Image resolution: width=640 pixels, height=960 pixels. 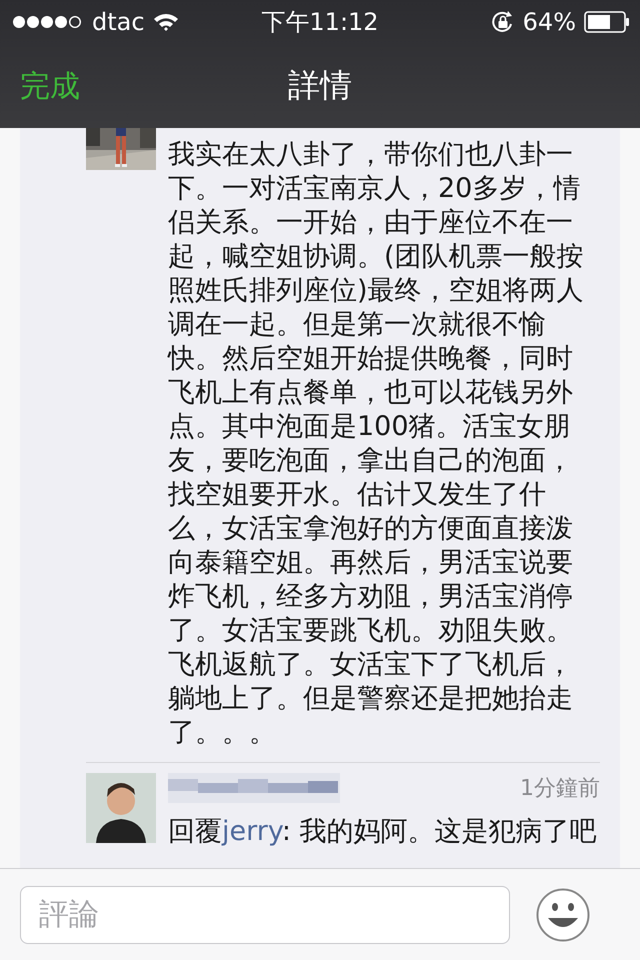 I want to click on emoji-button, so click(x=563, y=915).